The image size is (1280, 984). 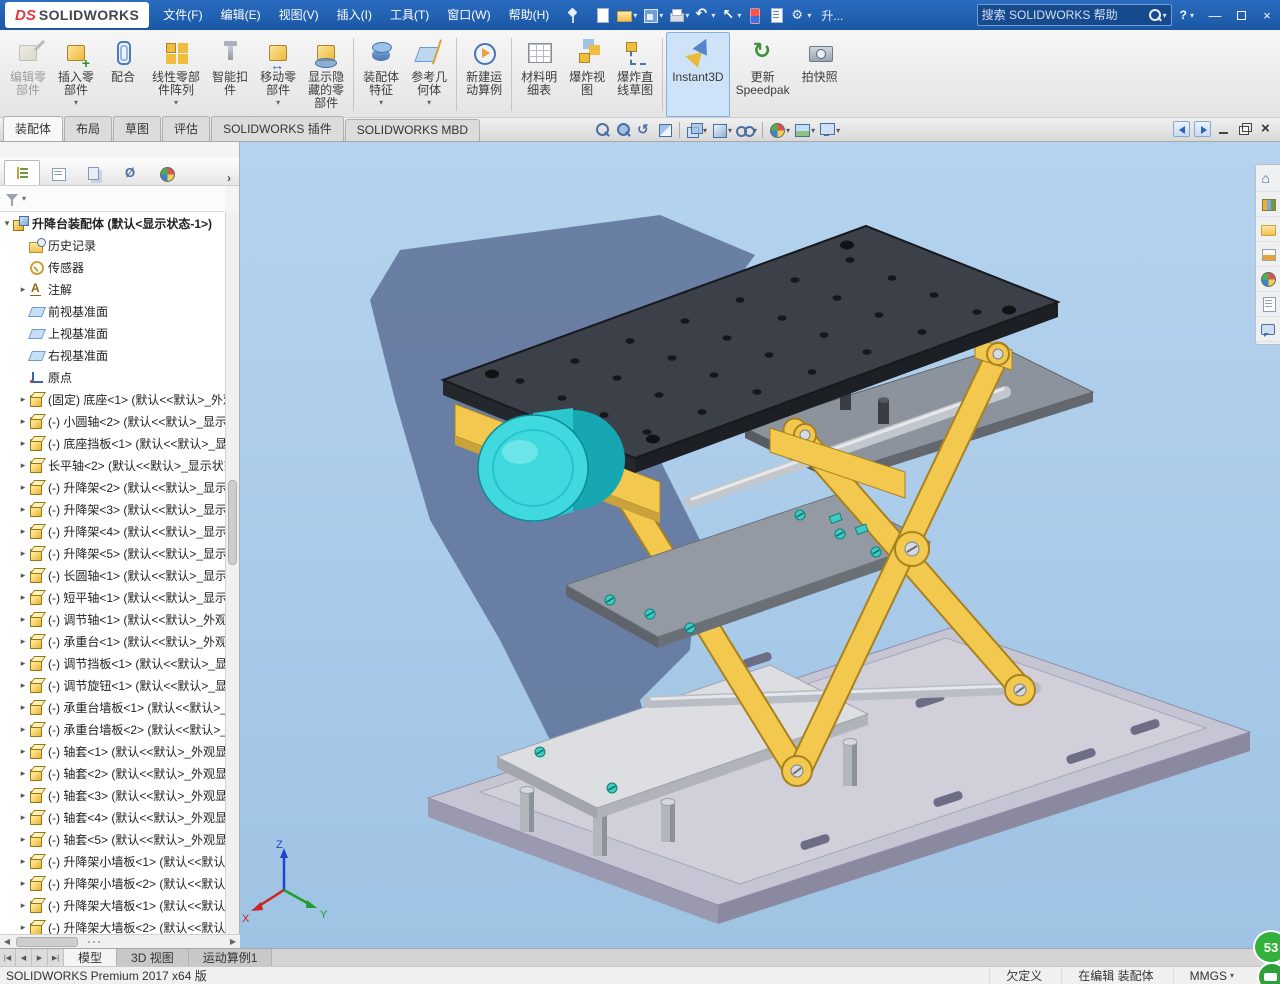 What do you see at coordinates (652, 15) in the screenshot?
I see `save-button: ▾` at bounding box center [652, 15].